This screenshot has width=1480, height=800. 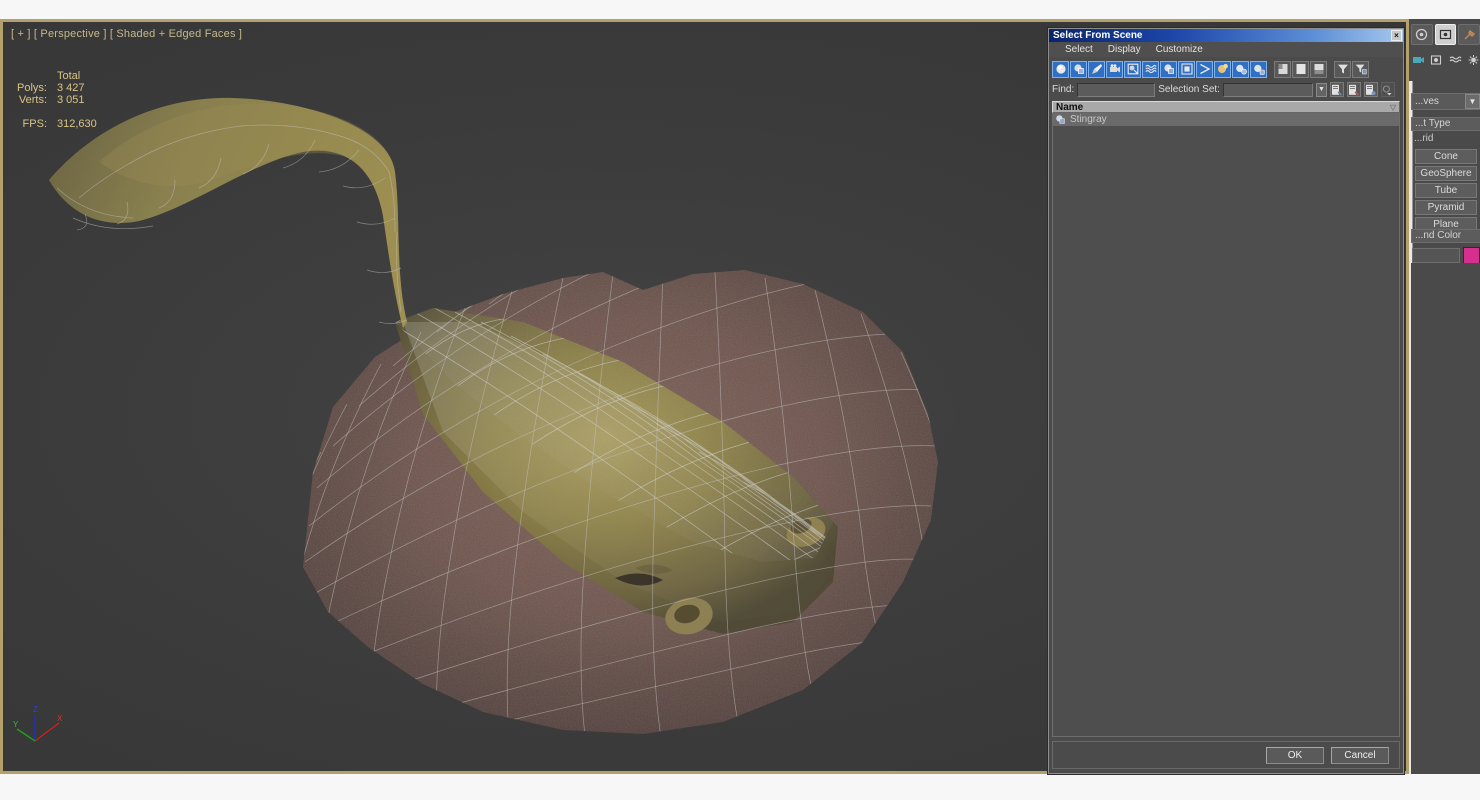 What do you see at coordinates (1240, 69) in the screenshot?
I see `display-influences-icon` at bounding box center [1240, 69].